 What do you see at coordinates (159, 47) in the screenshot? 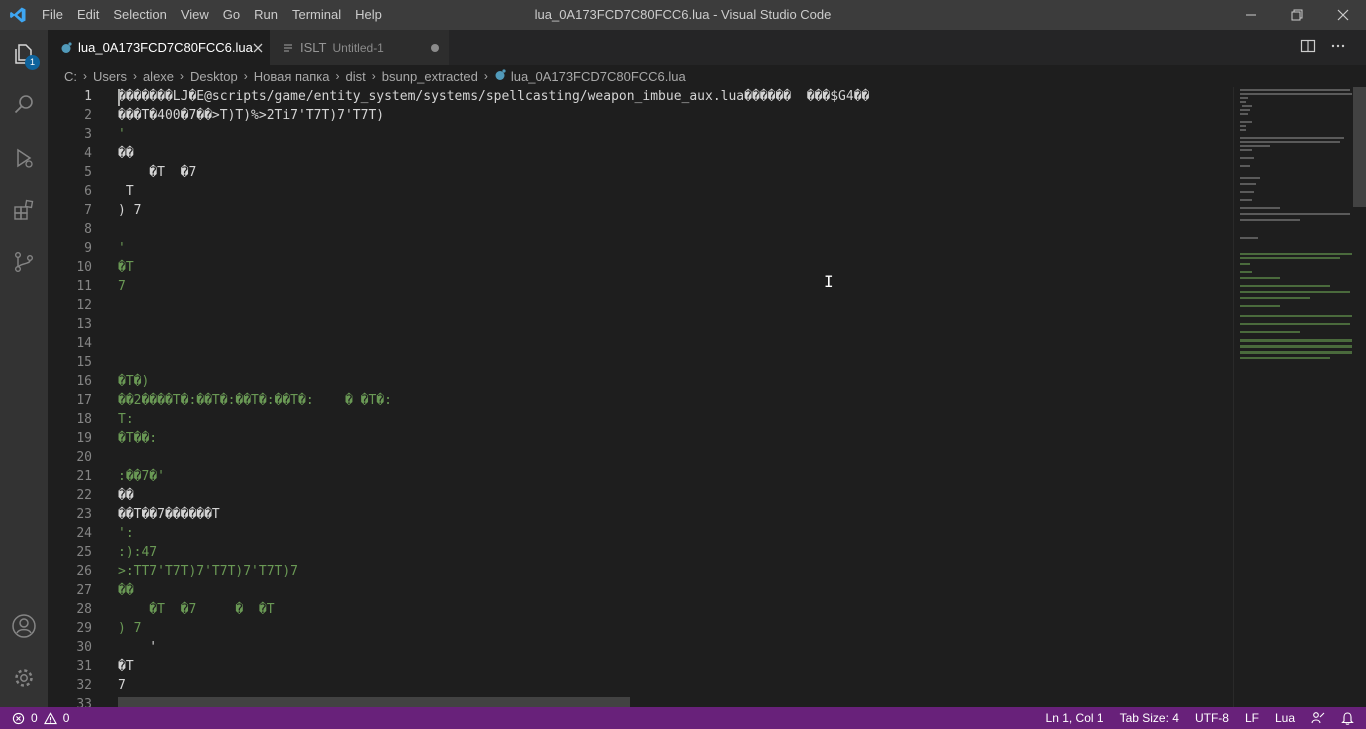
I see `tab-lua-file: lua_0A173FCD7C80FCC6.lua` at bounding box center [159, 47].